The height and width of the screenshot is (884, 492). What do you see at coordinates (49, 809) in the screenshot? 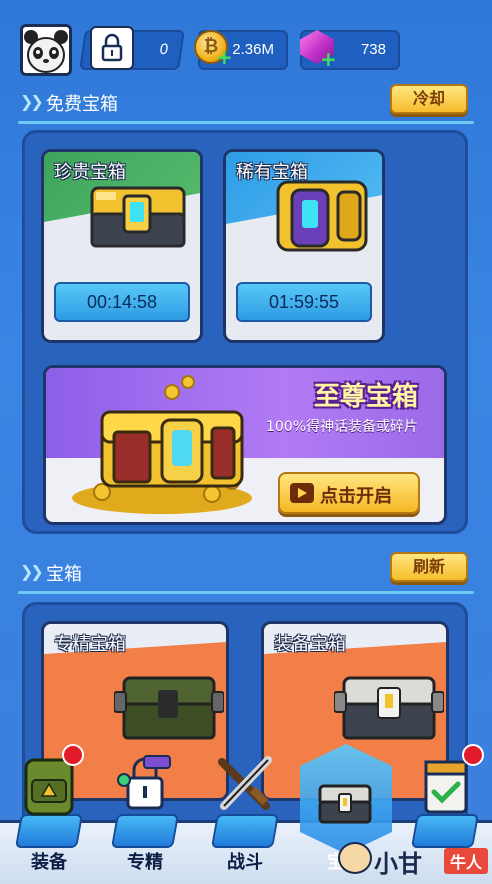
I see `nav-item-equipment: 装备` at bounding box center [49, 809].